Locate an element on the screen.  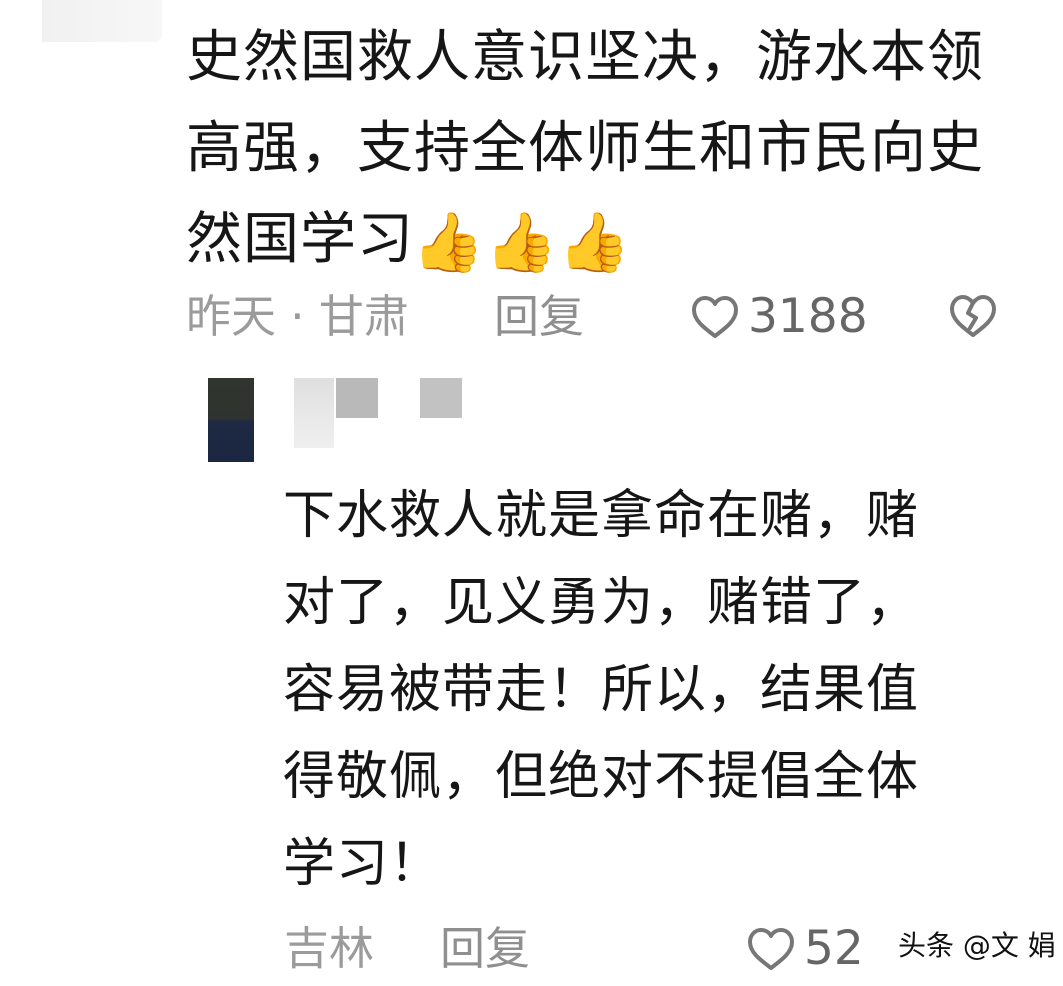
comment-location: 昨天 · 甘肃 is located at coordinates (297, 316).